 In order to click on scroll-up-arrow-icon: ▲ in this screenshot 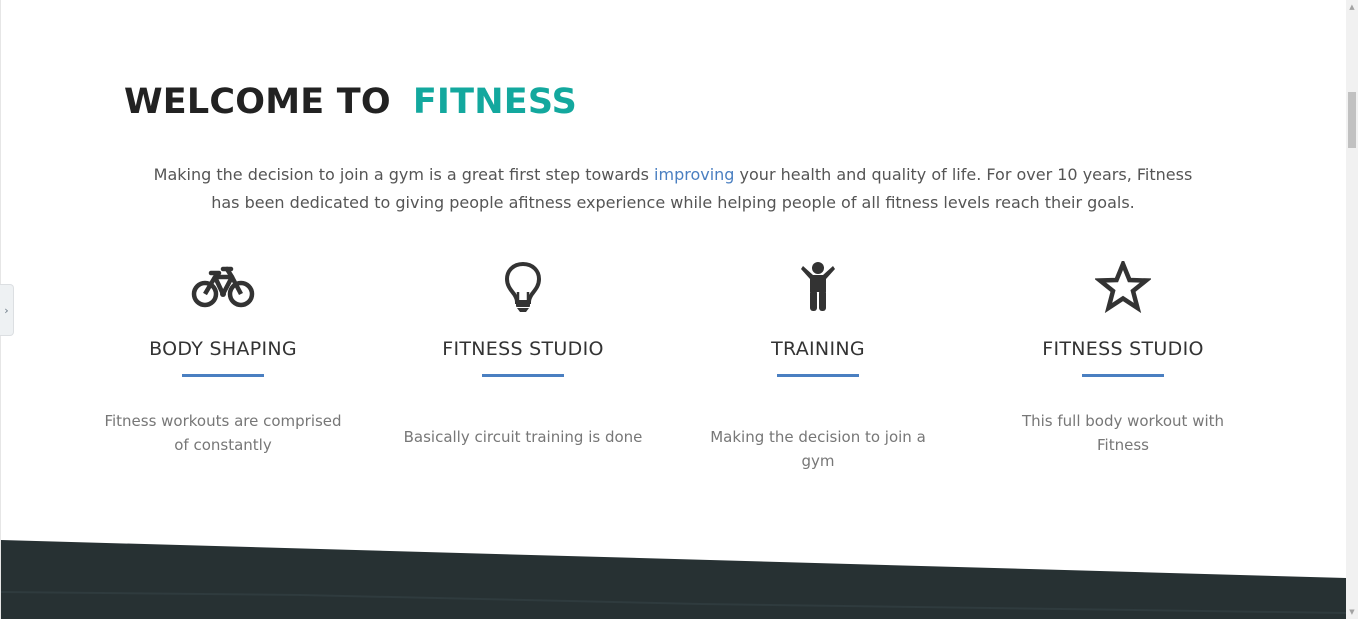, I will do `click(1352, 7)`.